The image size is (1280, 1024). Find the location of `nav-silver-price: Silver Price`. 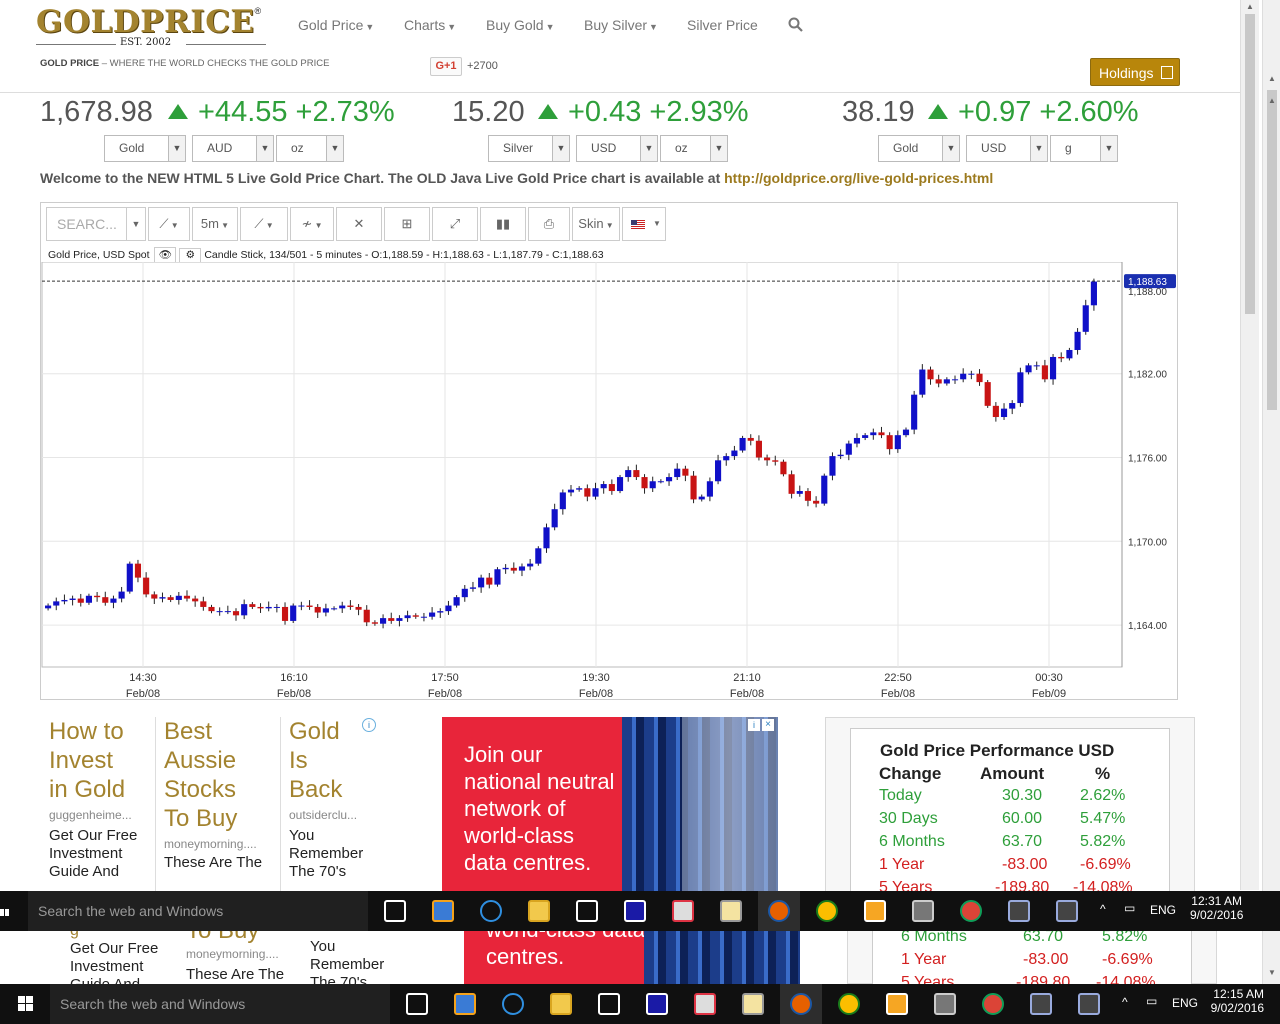

nav-silver-price: Silver Price is located at coordinates (722, 25).